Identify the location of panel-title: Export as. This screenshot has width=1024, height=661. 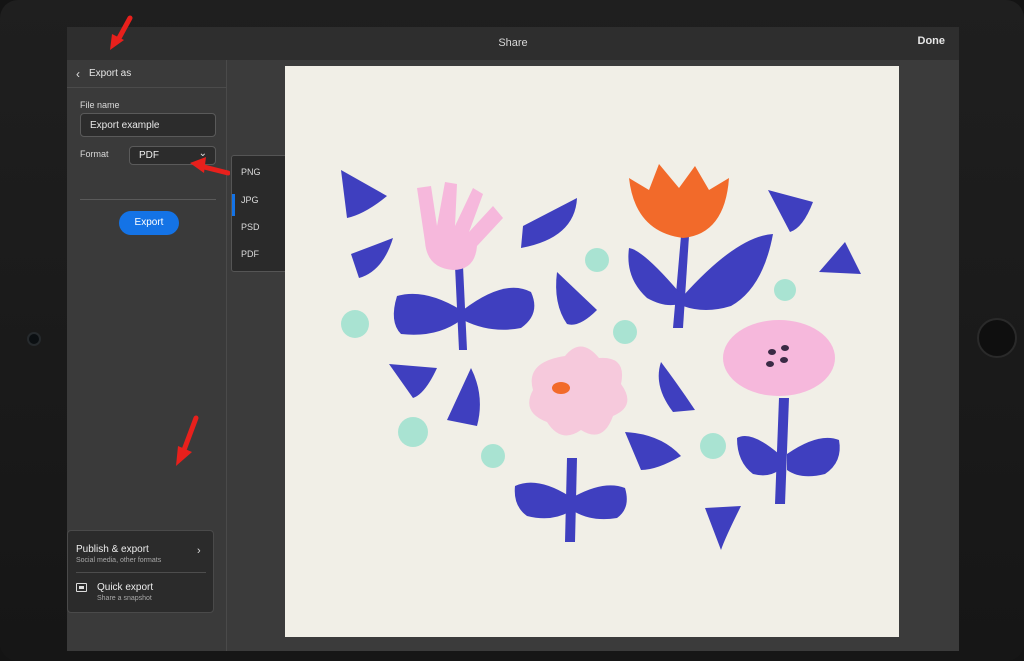
(110, 73).